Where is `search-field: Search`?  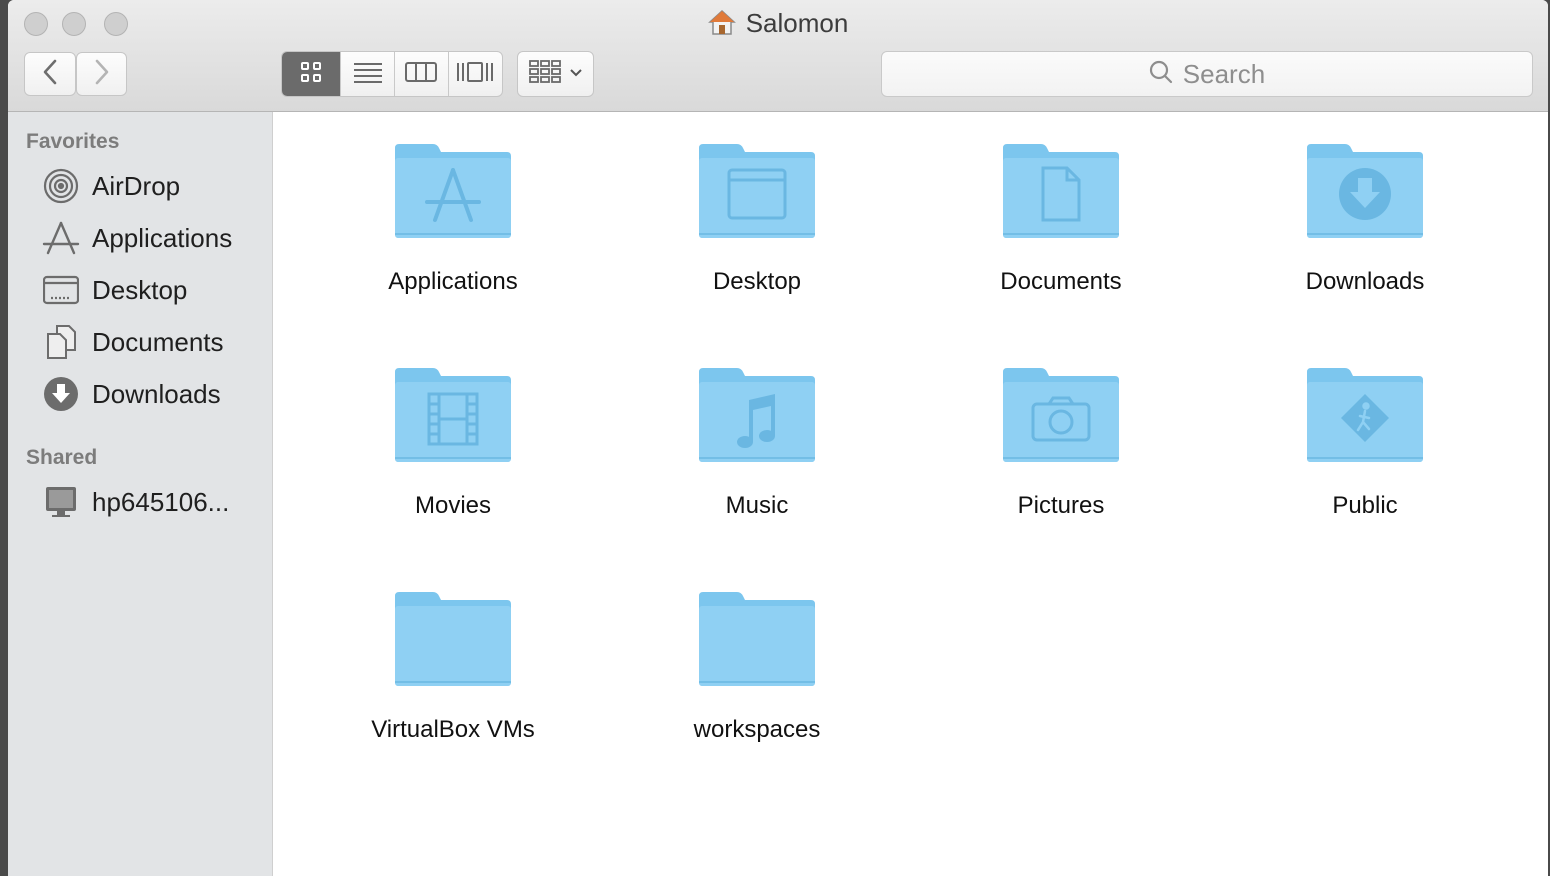 search-field: Search is located at coordinates (1207, 74).